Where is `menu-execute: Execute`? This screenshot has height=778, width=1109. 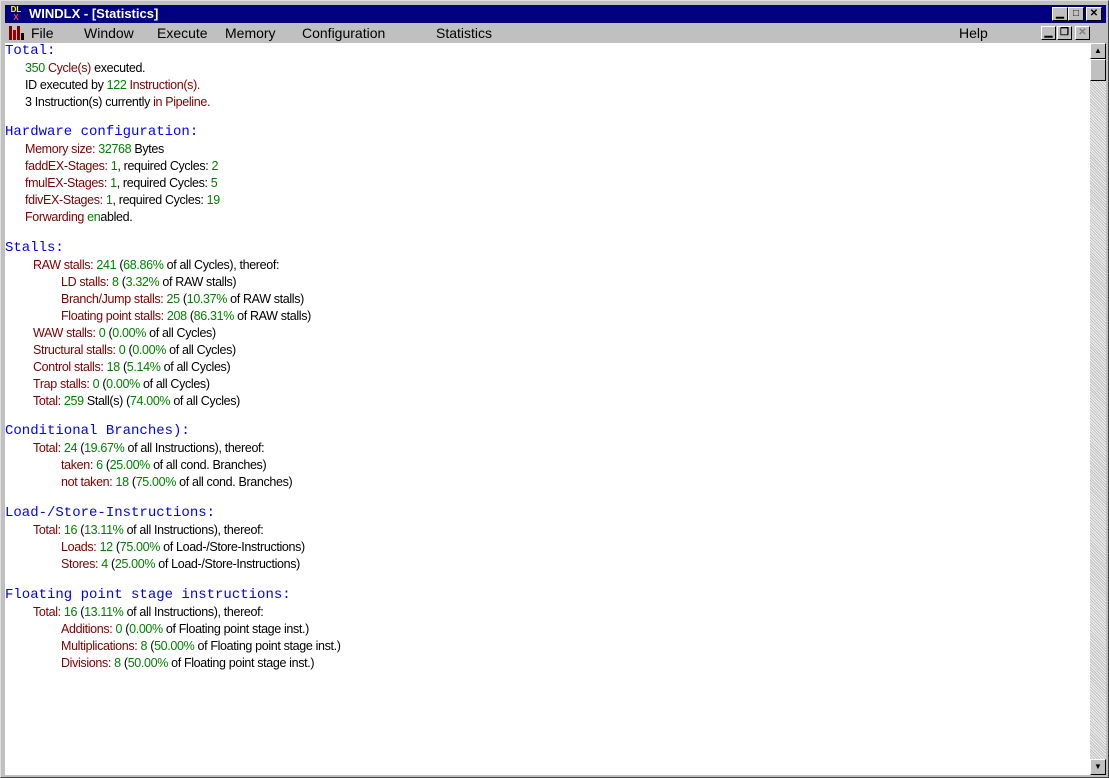
menu-execute: Execute is located at coordinates (182, 33).